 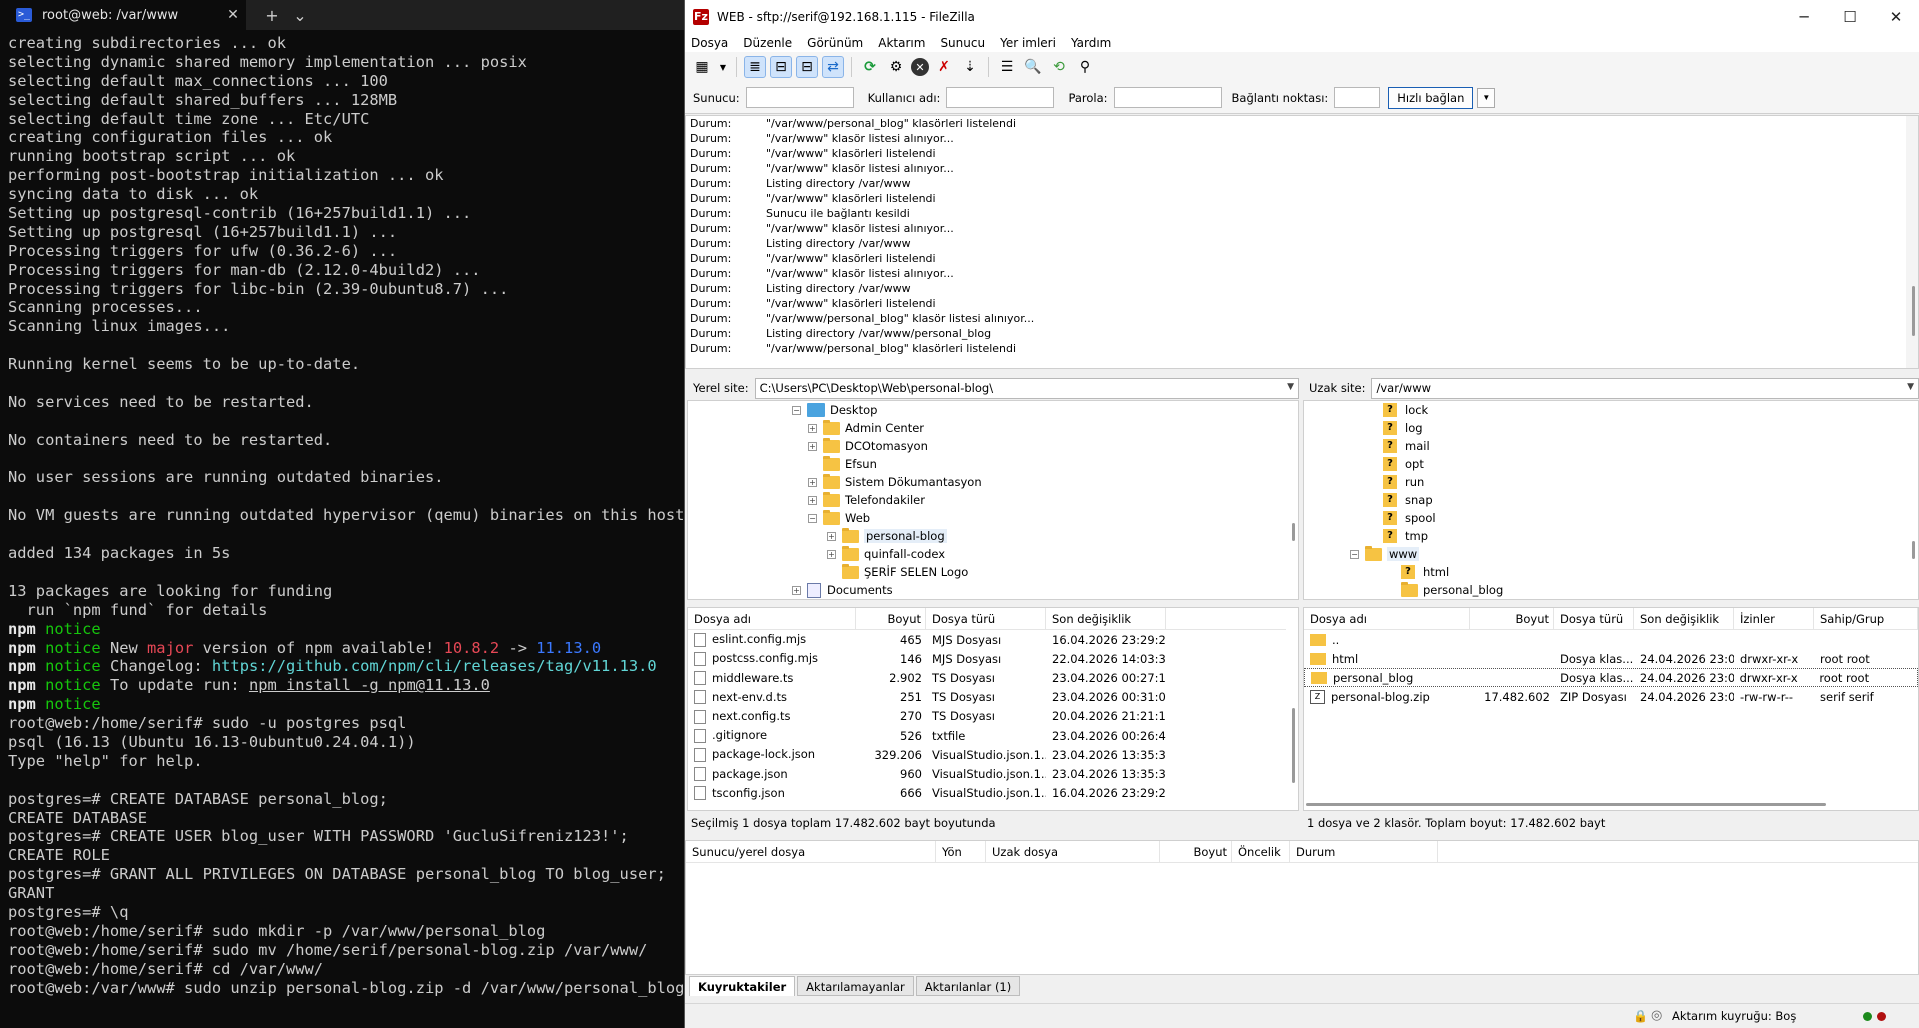 I want to click on username-input, so click(x=1000, y=97).